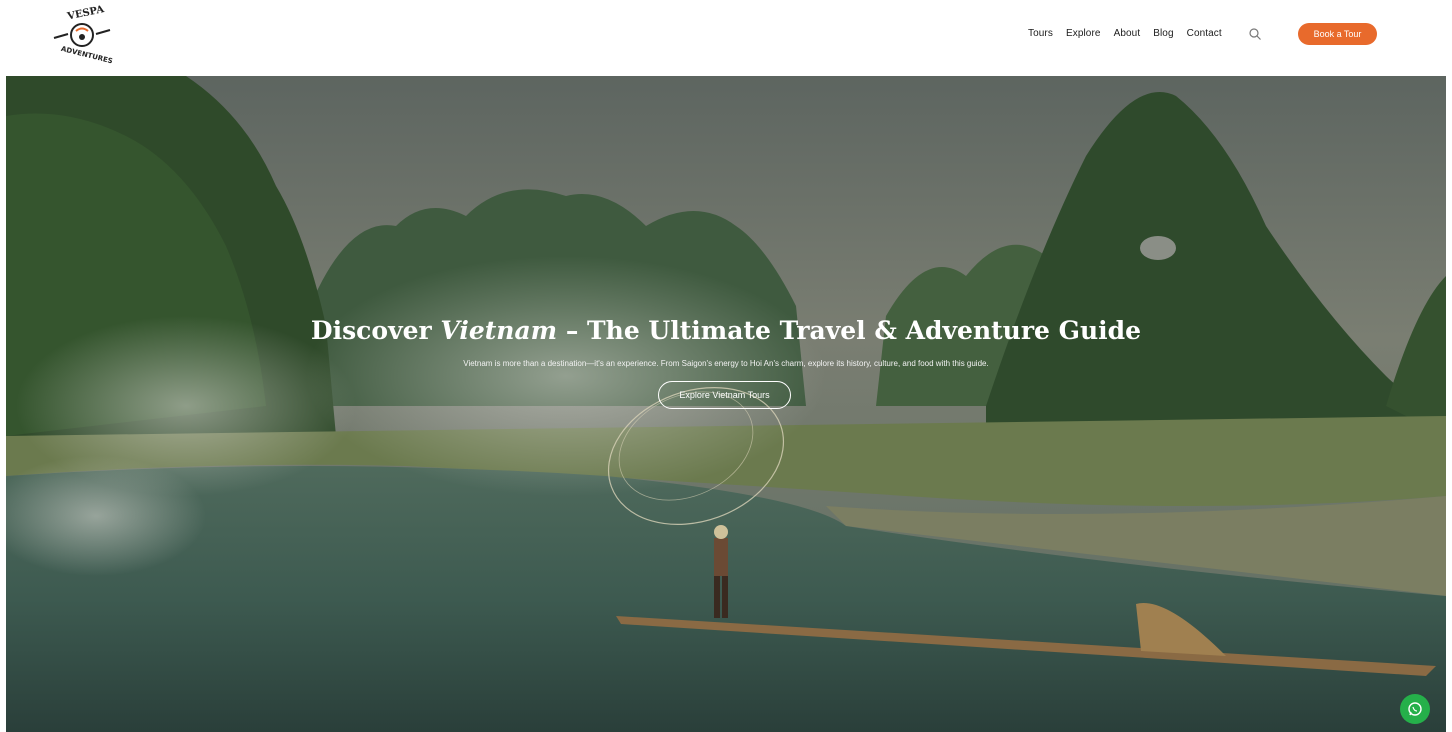 The height and width of the screenshot is (732, 1452). Describe the element at coordinates (1163, 33) in the screenshot. I see `nav-blog: Blog` at that location.